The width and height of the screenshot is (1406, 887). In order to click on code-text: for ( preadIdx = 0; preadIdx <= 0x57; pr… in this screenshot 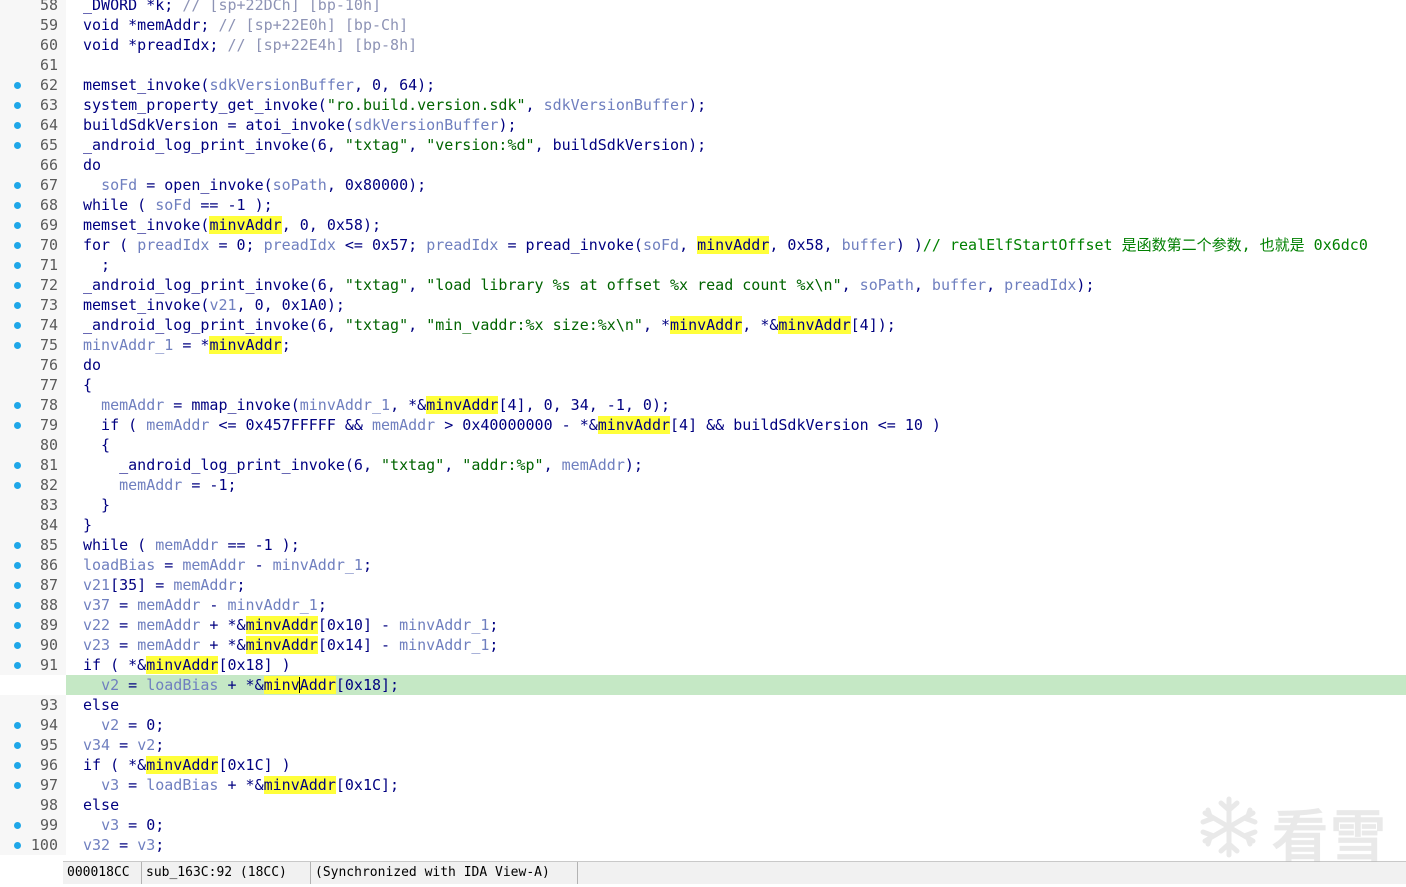, I will do `click(725, 245)`.